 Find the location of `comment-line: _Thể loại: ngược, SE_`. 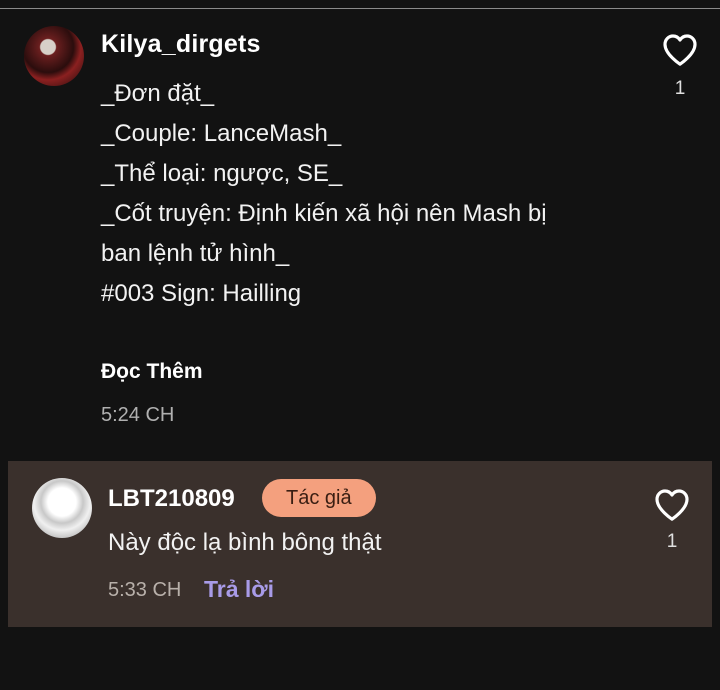

comment-line: _Thể loại: ngược, SE_ is located at coordinates (222, 173).